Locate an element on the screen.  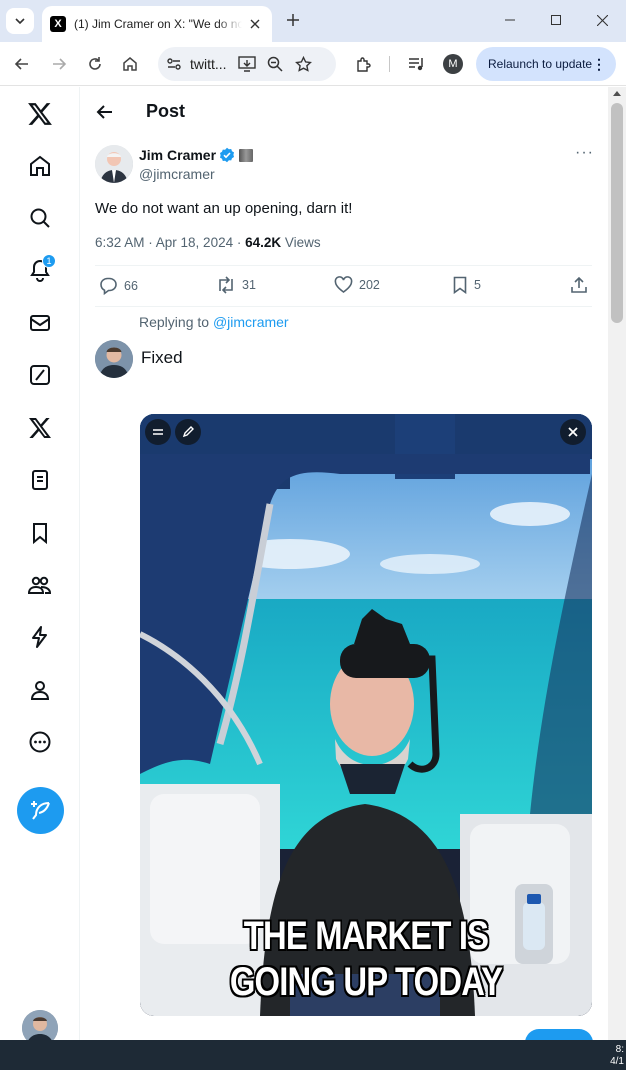
tab-search-button is located at coordinates (20, 21).